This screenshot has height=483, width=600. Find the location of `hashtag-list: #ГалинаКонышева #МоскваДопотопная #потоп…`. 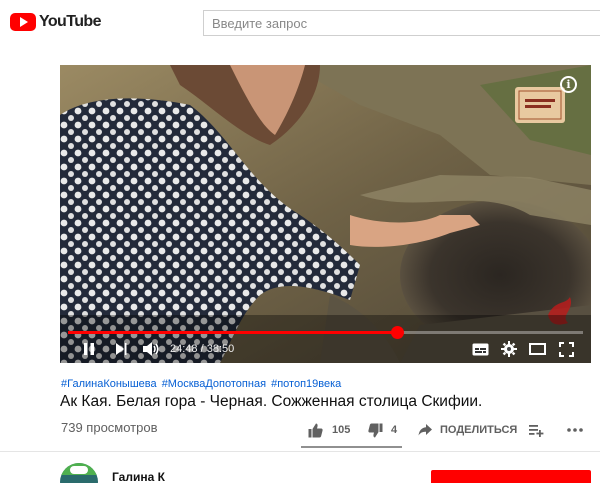

hashtag-list: #ГалинаКонышева #МоскваДопотопная #потоп… is located at coordinates (202, 384).